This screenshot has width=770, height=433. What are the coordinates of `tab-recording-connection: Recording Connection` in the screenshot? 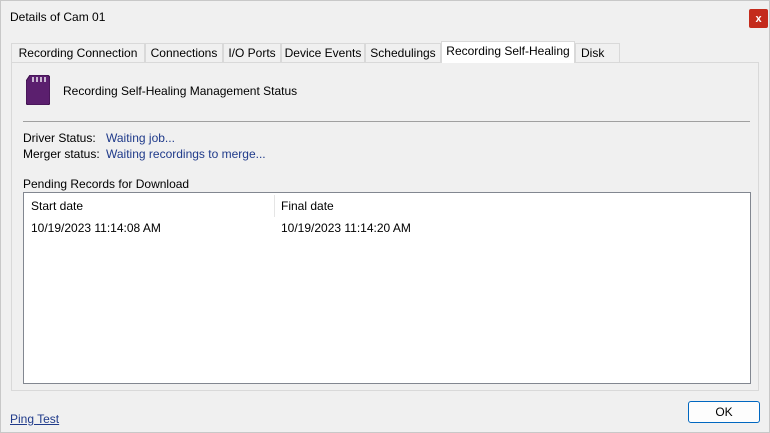 It's located at (78, 52).